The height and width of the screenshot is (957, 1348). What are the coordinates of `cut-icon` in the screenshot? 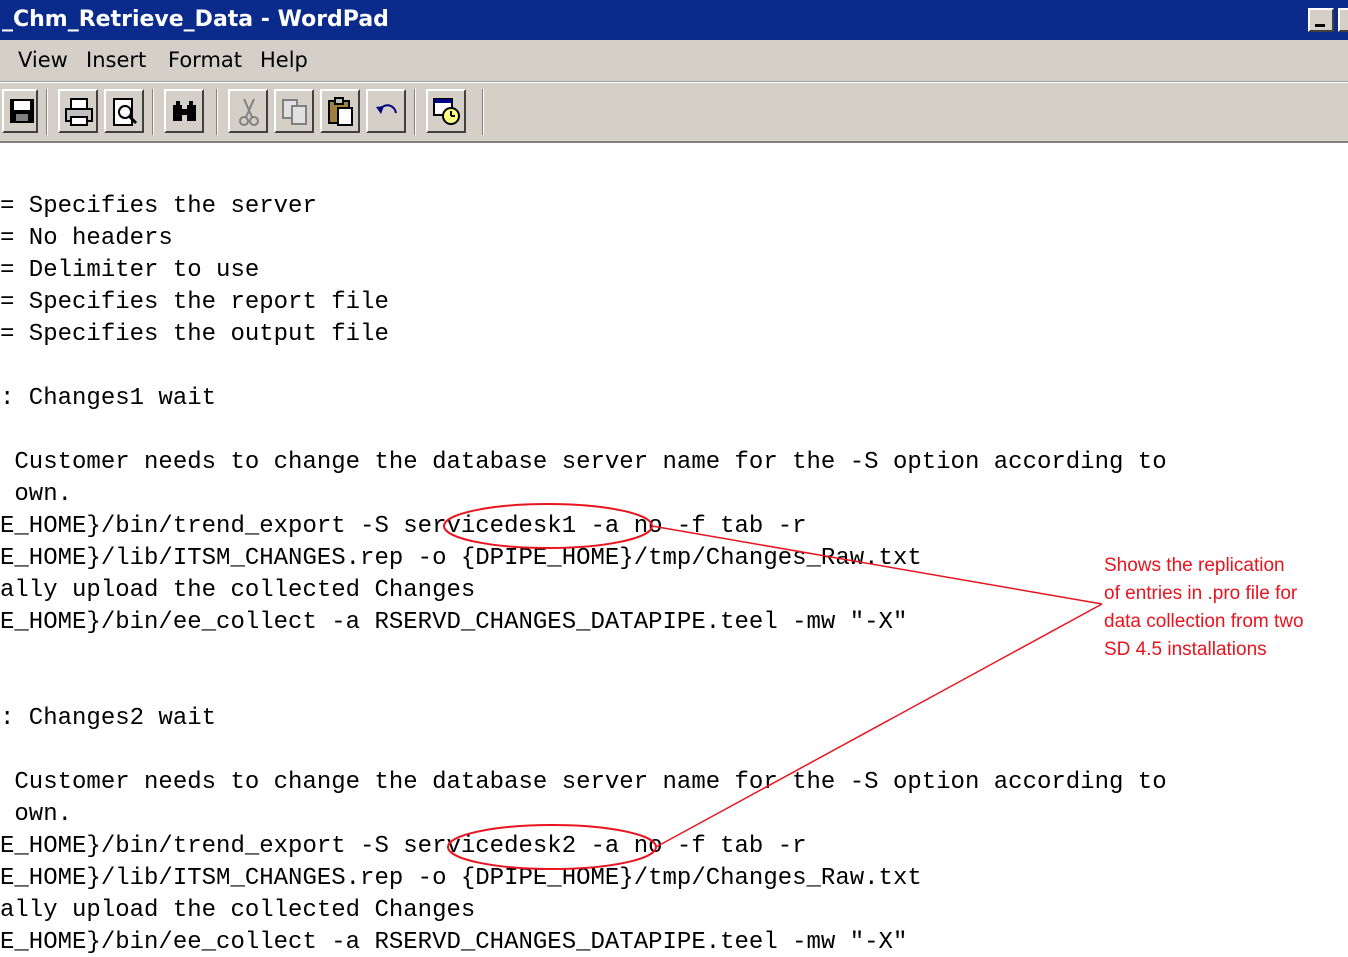 It's located at (249, 112).